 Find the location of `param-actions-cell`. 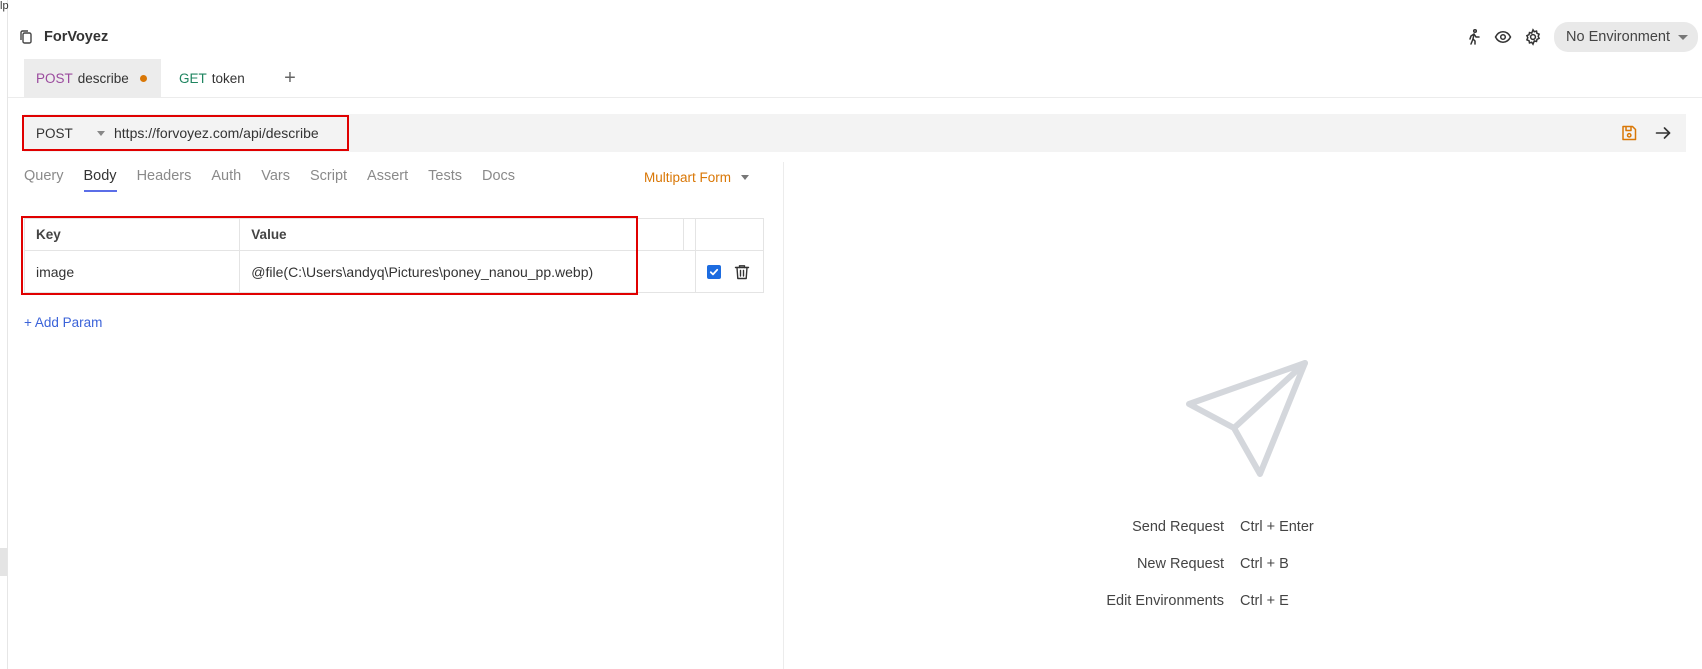

param-actions-cell is located at coordinates (729, 271).